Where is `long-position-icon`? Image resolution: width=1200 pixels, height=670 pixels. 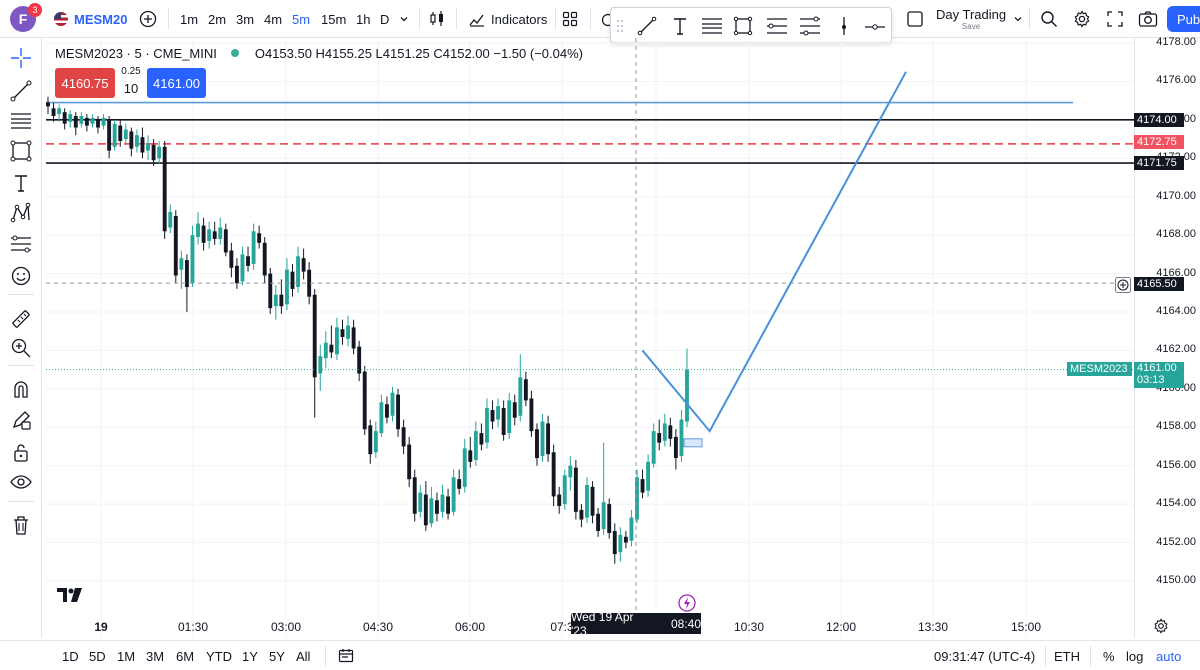 long-position-icon is located at coordinates (777, 26).